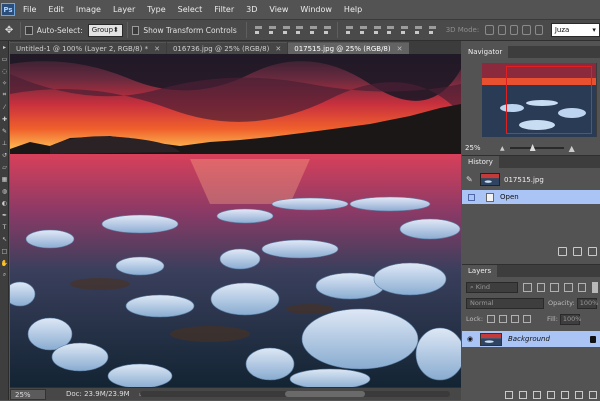 Image resolution: width=600 pixels, height=401 pixels. What do you see at coordinates (88, 48) in the screenshot?
I see `tab-untitled-1: Untitled-1 @ 100% (Layer 2, RGB/8) * ✕` at bounding box center [88, 48].